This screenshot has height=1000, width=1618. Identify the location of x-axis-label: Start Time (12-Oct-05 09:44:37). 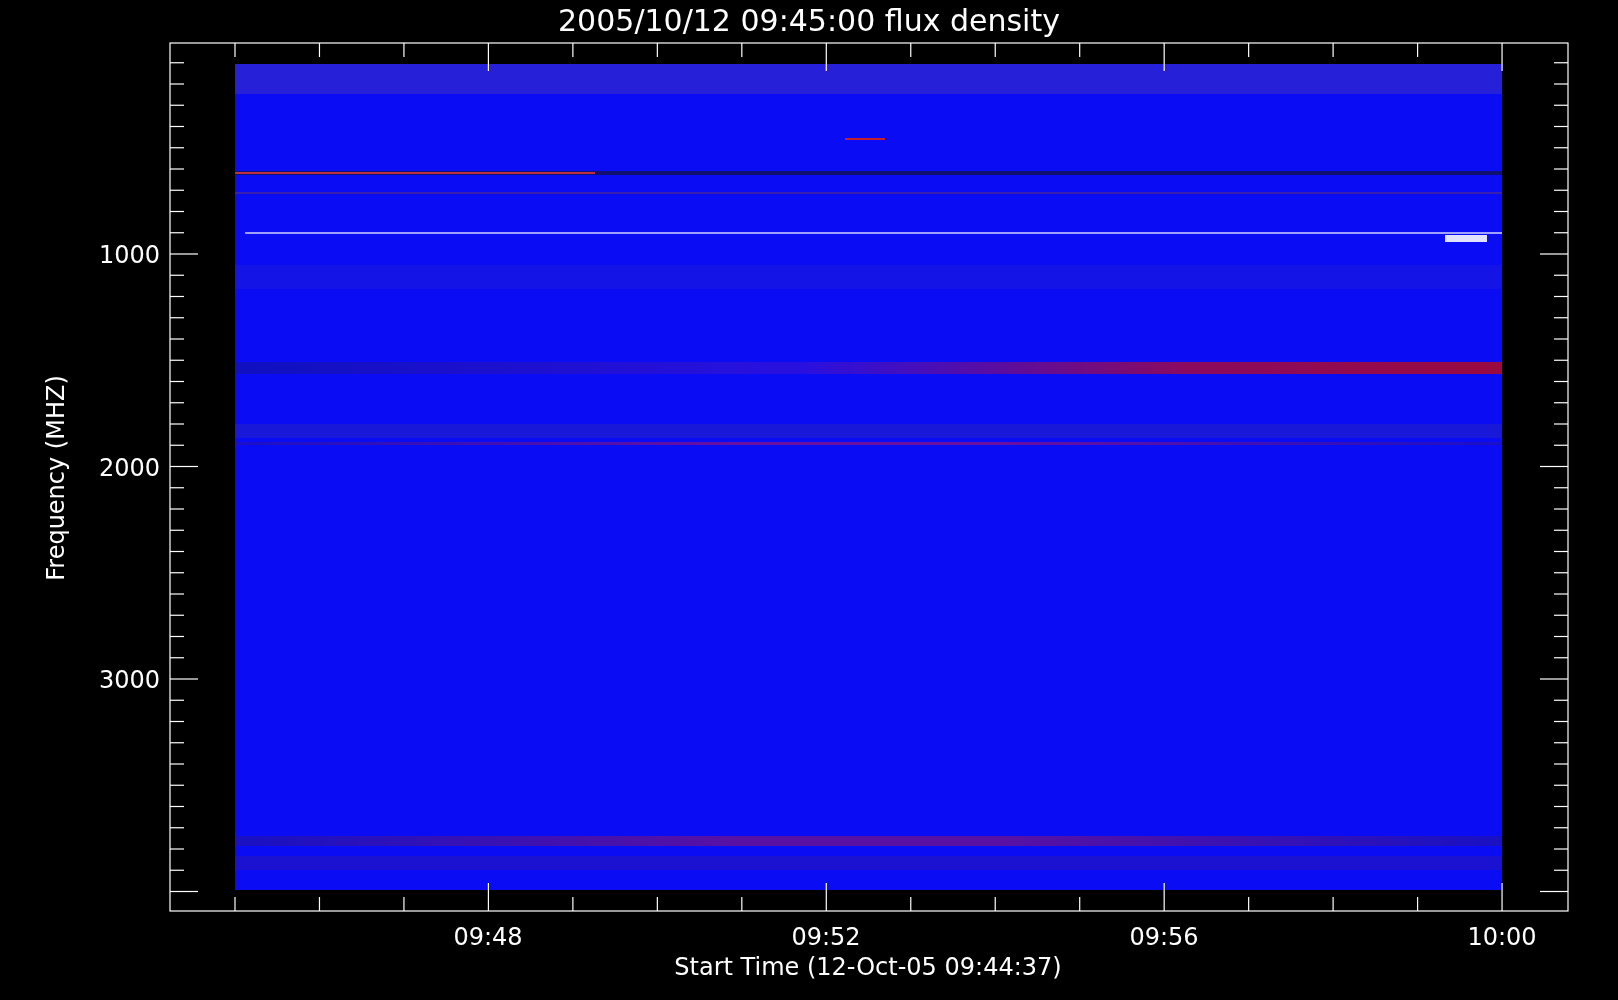
(868, 967).